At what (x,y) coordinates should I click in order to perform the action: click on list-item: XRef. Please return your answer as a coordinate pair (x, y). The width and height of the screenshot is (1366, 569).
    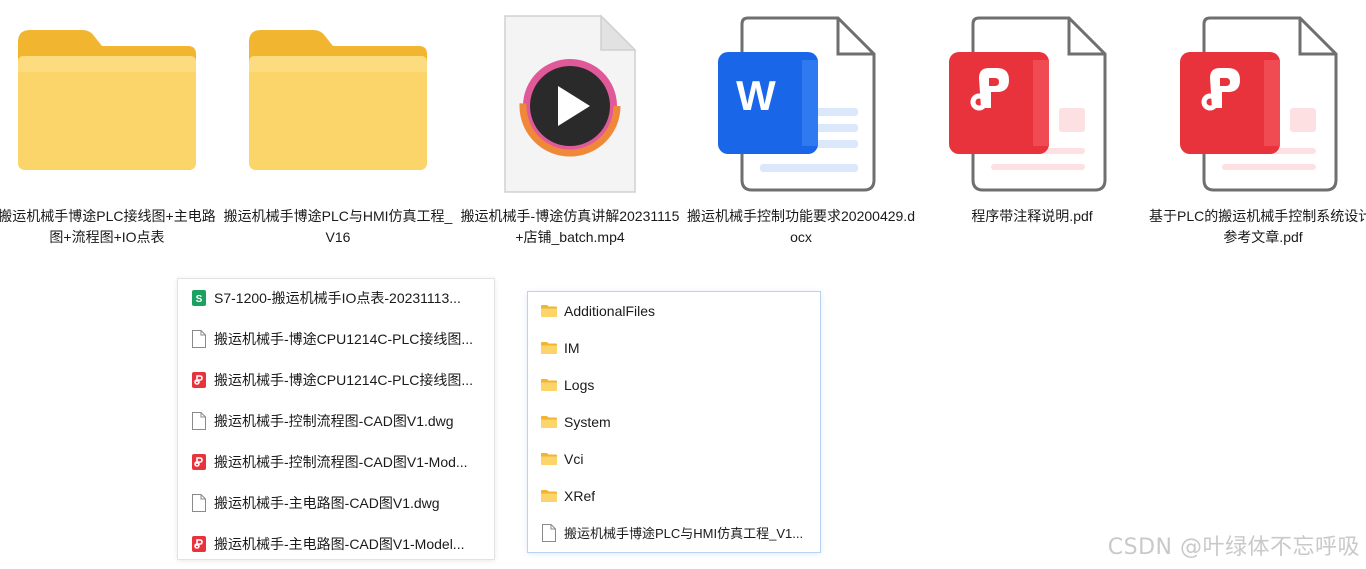
    Looking at the image, I should click on (674, 495).